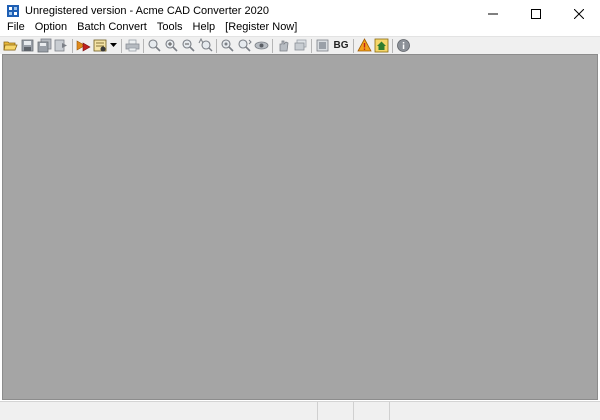 The height and width of the screenshot is (420, 600). I want to click on zoom-window-button, so click(154, 45).